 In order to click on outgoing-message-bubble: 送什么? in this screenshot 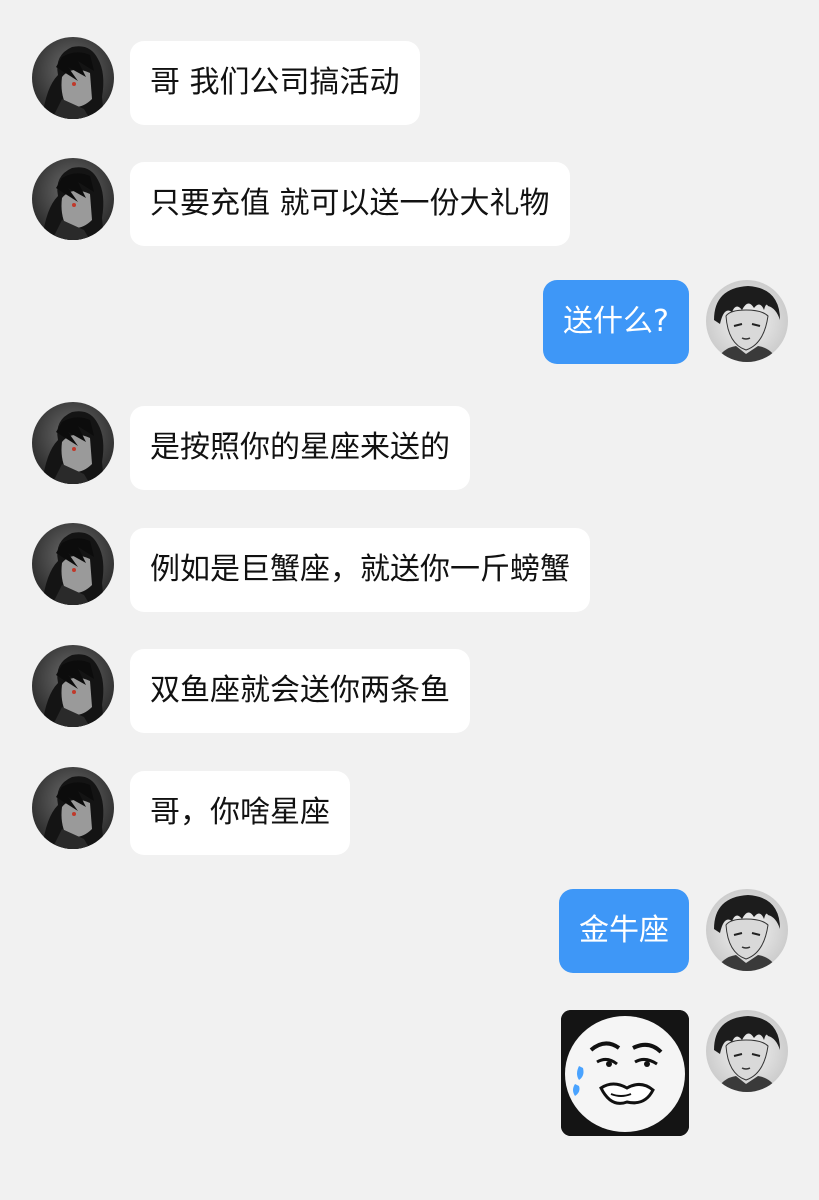, I will do `click(616, 322)`.